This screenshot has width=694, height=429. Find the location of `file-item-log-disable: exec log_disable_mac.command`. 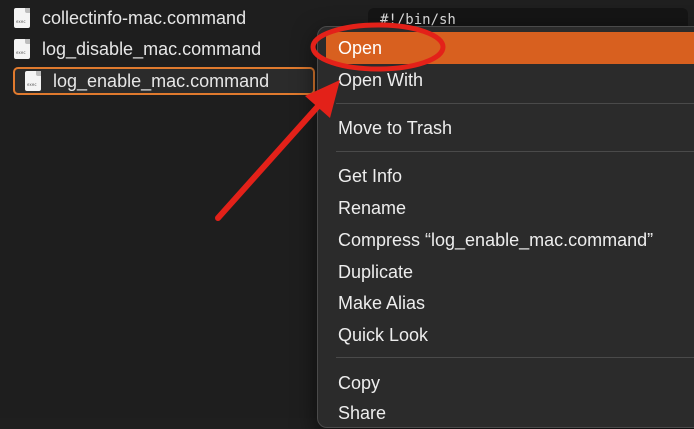

file-item-log-disable: exec log_disable_mac.command is located at coordinates (137, 49).